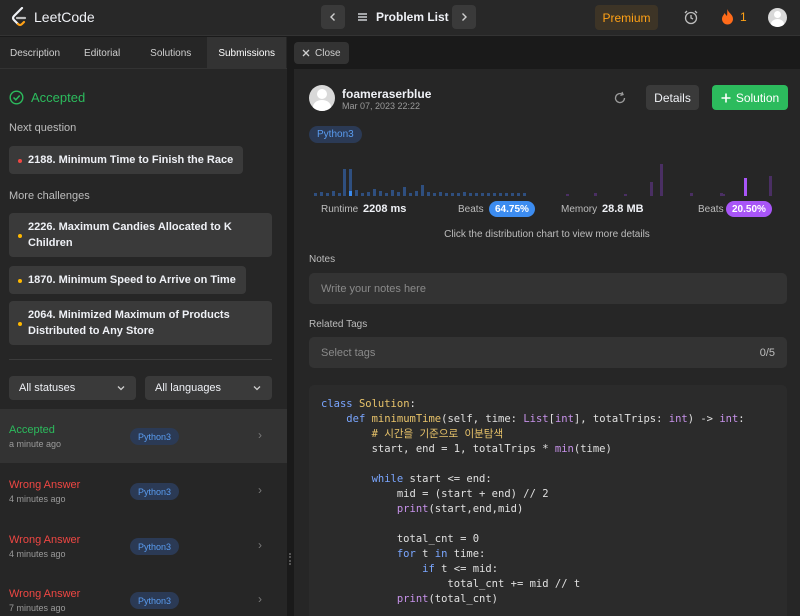  I want to click on accepted-status: Accepted, so click(47, 97).